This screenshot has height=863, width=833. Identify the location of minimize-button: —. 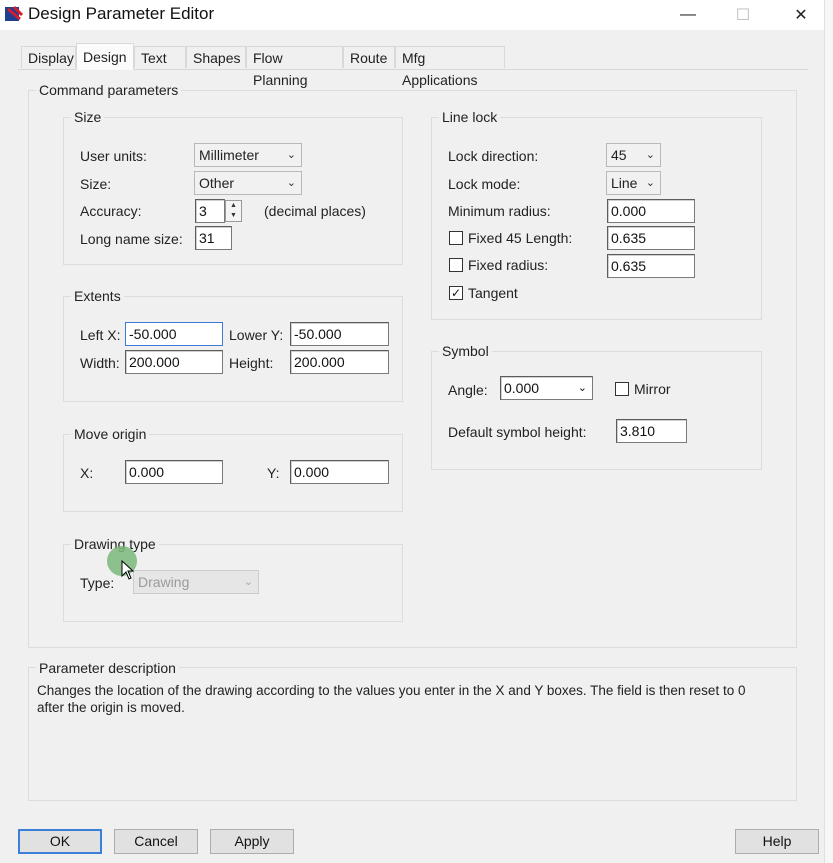
(688, 15).